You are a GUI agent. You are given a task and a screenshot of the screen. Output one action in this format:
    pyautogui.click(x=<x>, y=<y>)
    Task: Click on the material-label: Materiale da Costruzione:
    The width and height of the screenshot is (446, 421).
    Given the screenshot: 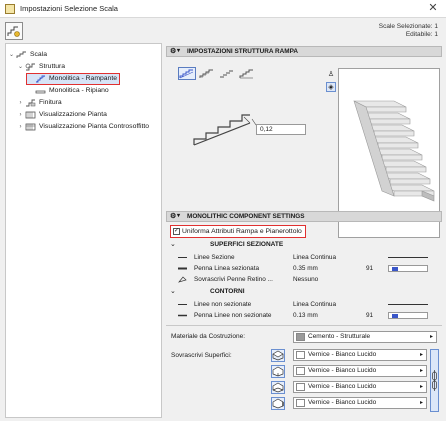 What is the action you would take?
    pyautogui.click(x=208, y=336)
    